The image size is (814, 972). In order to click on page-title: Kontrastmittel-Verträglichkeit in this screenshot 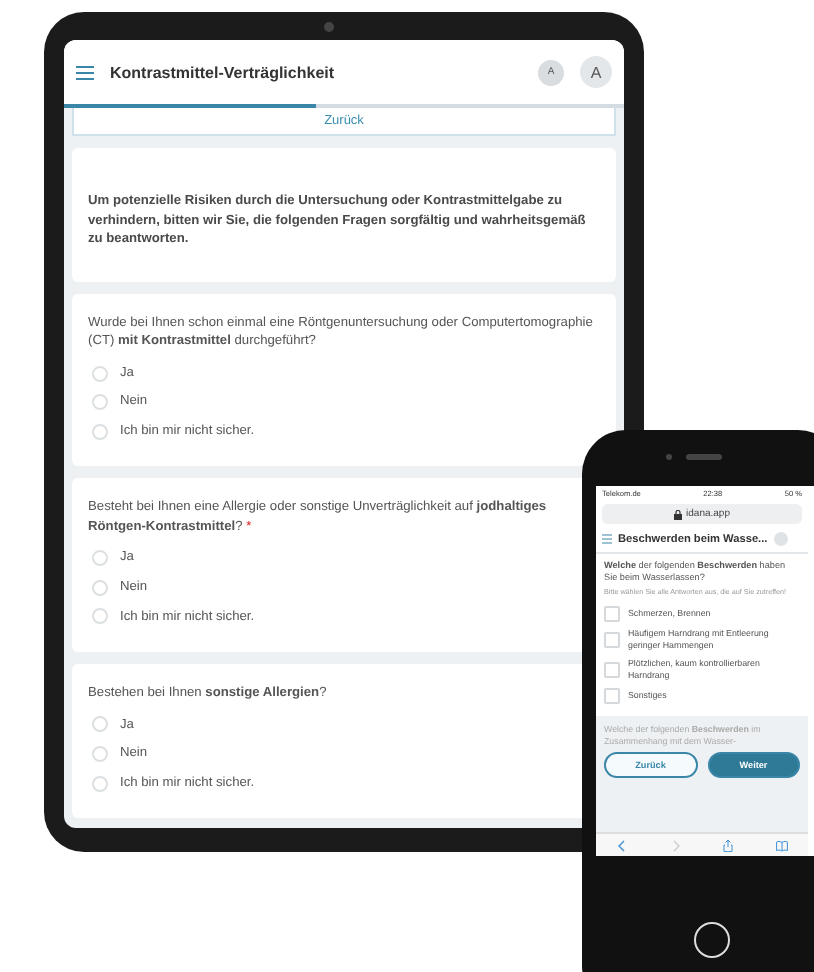, I will do `click(223, 72)`.